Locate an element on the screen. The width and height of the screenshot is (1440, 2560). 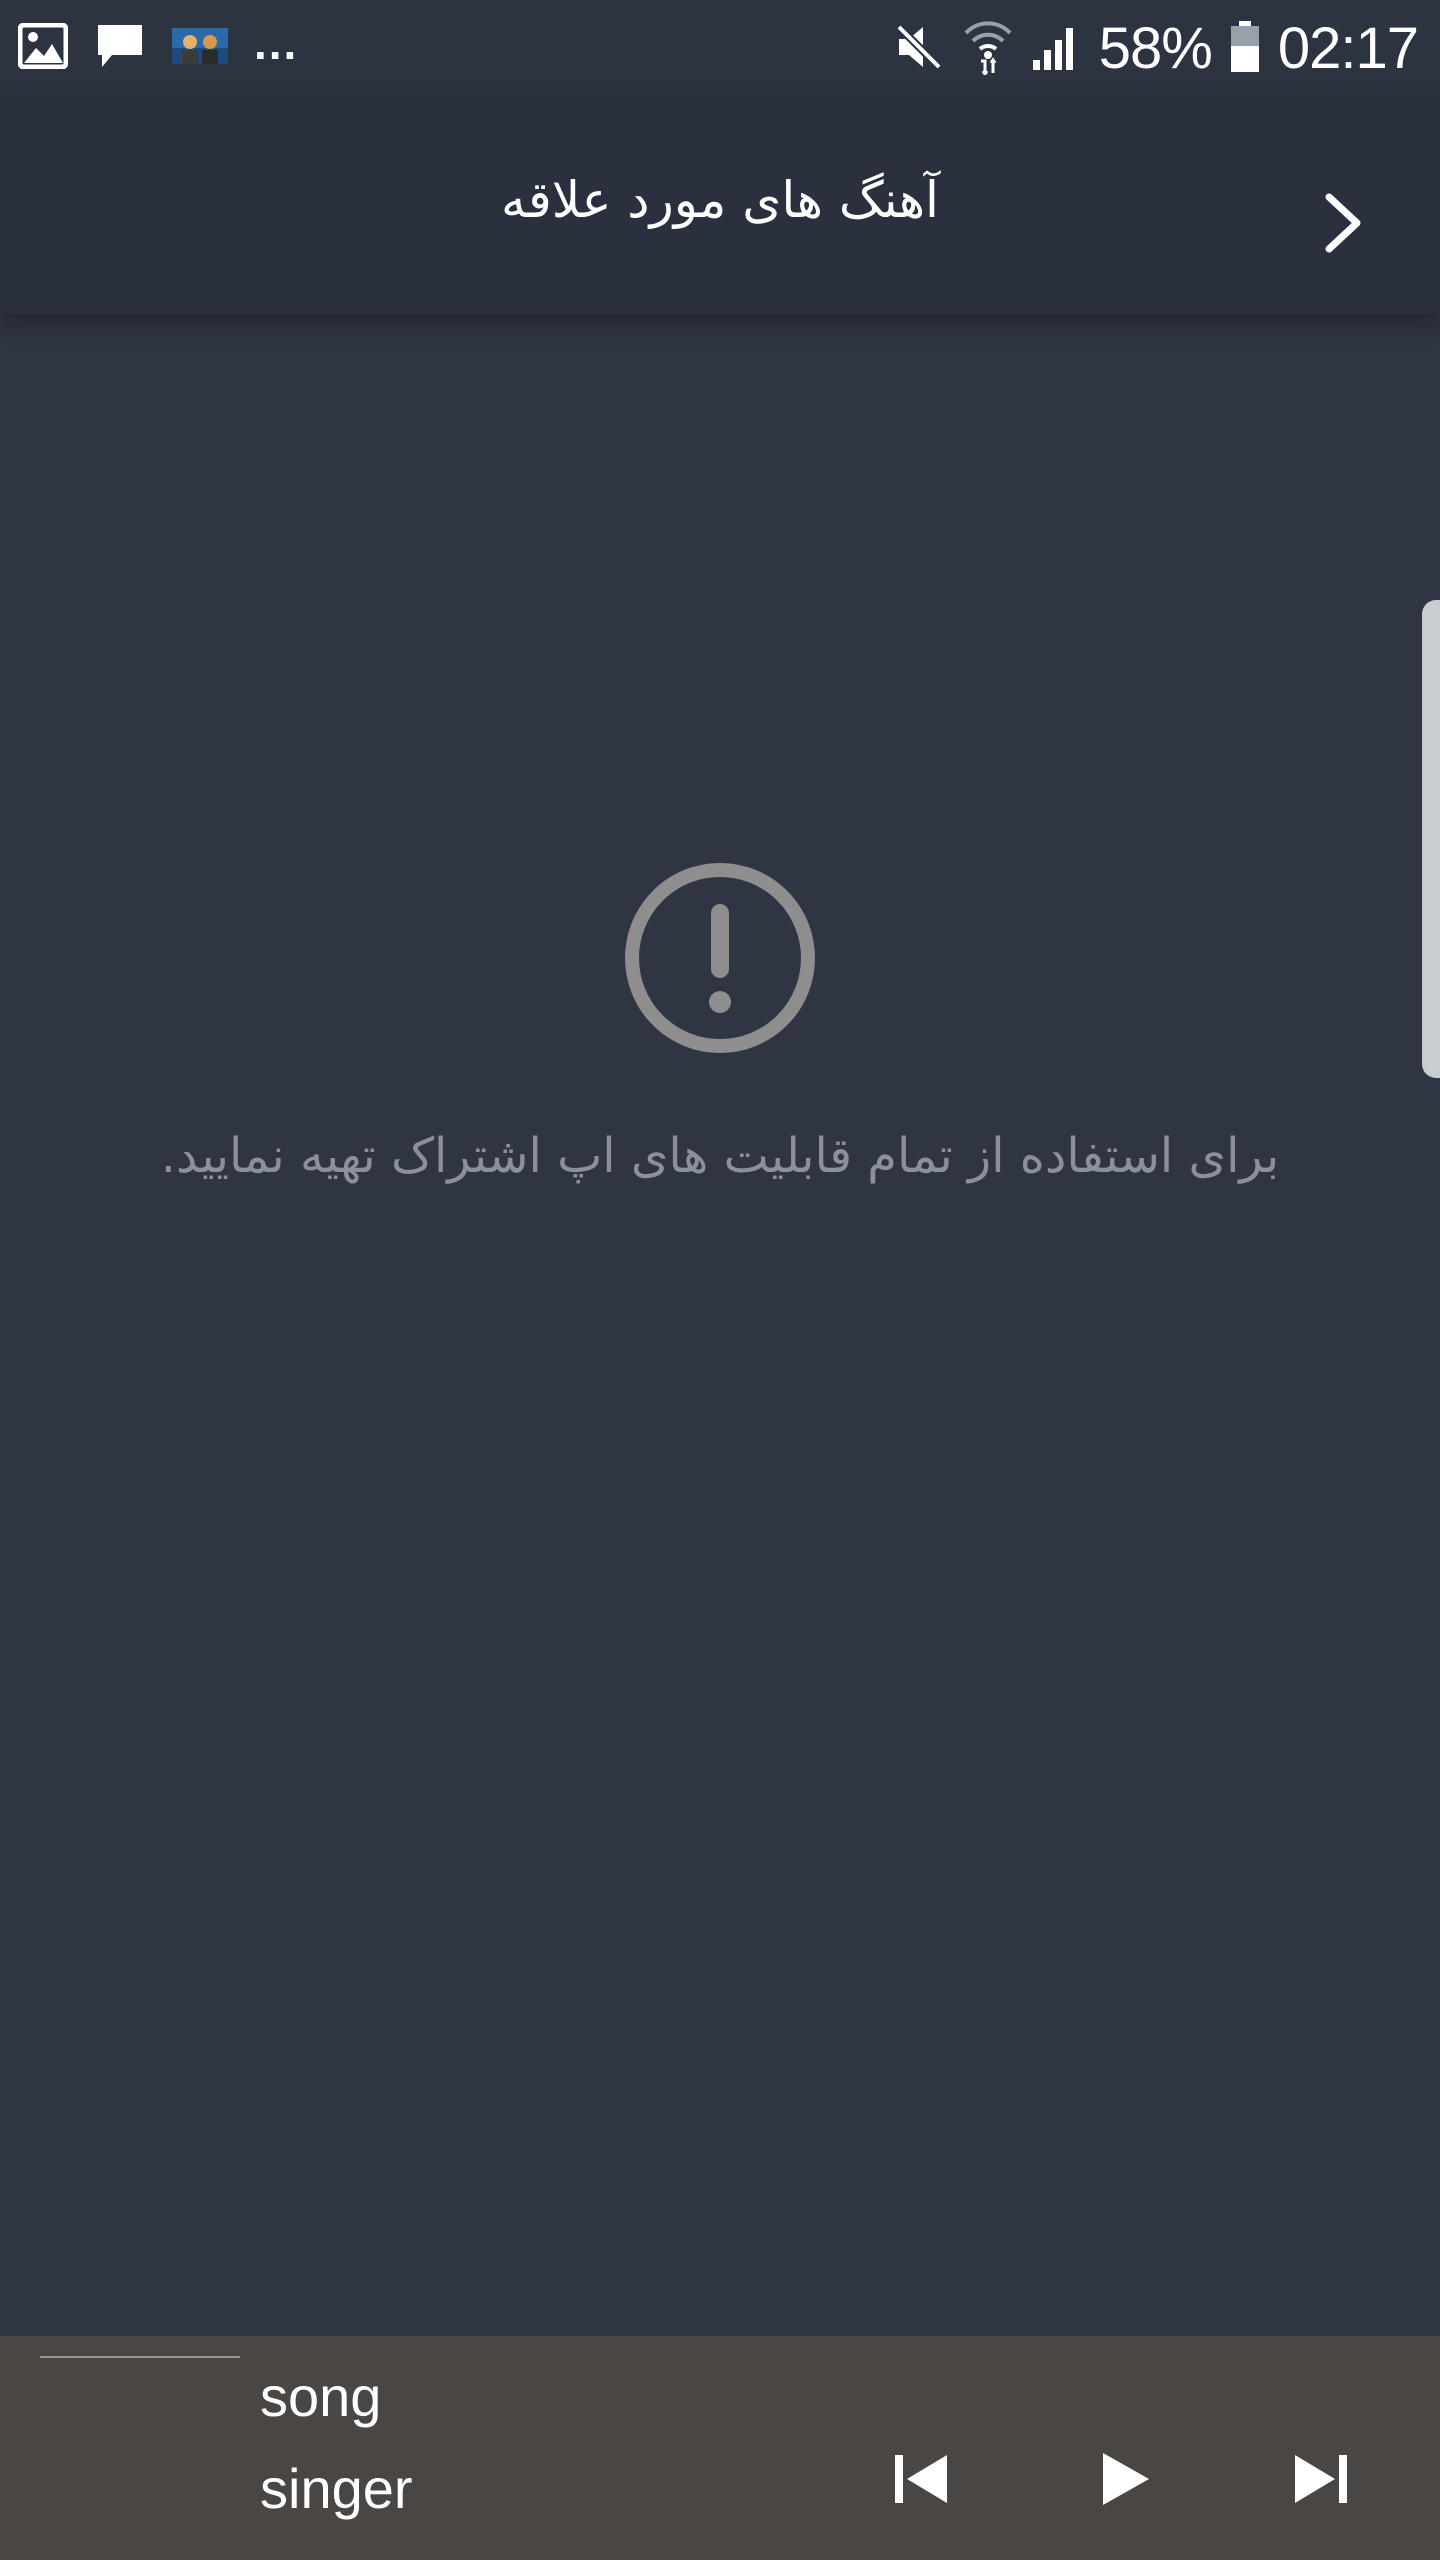
page-title: آهنگ های مورد علاقه is located at coordinates (720, 200).